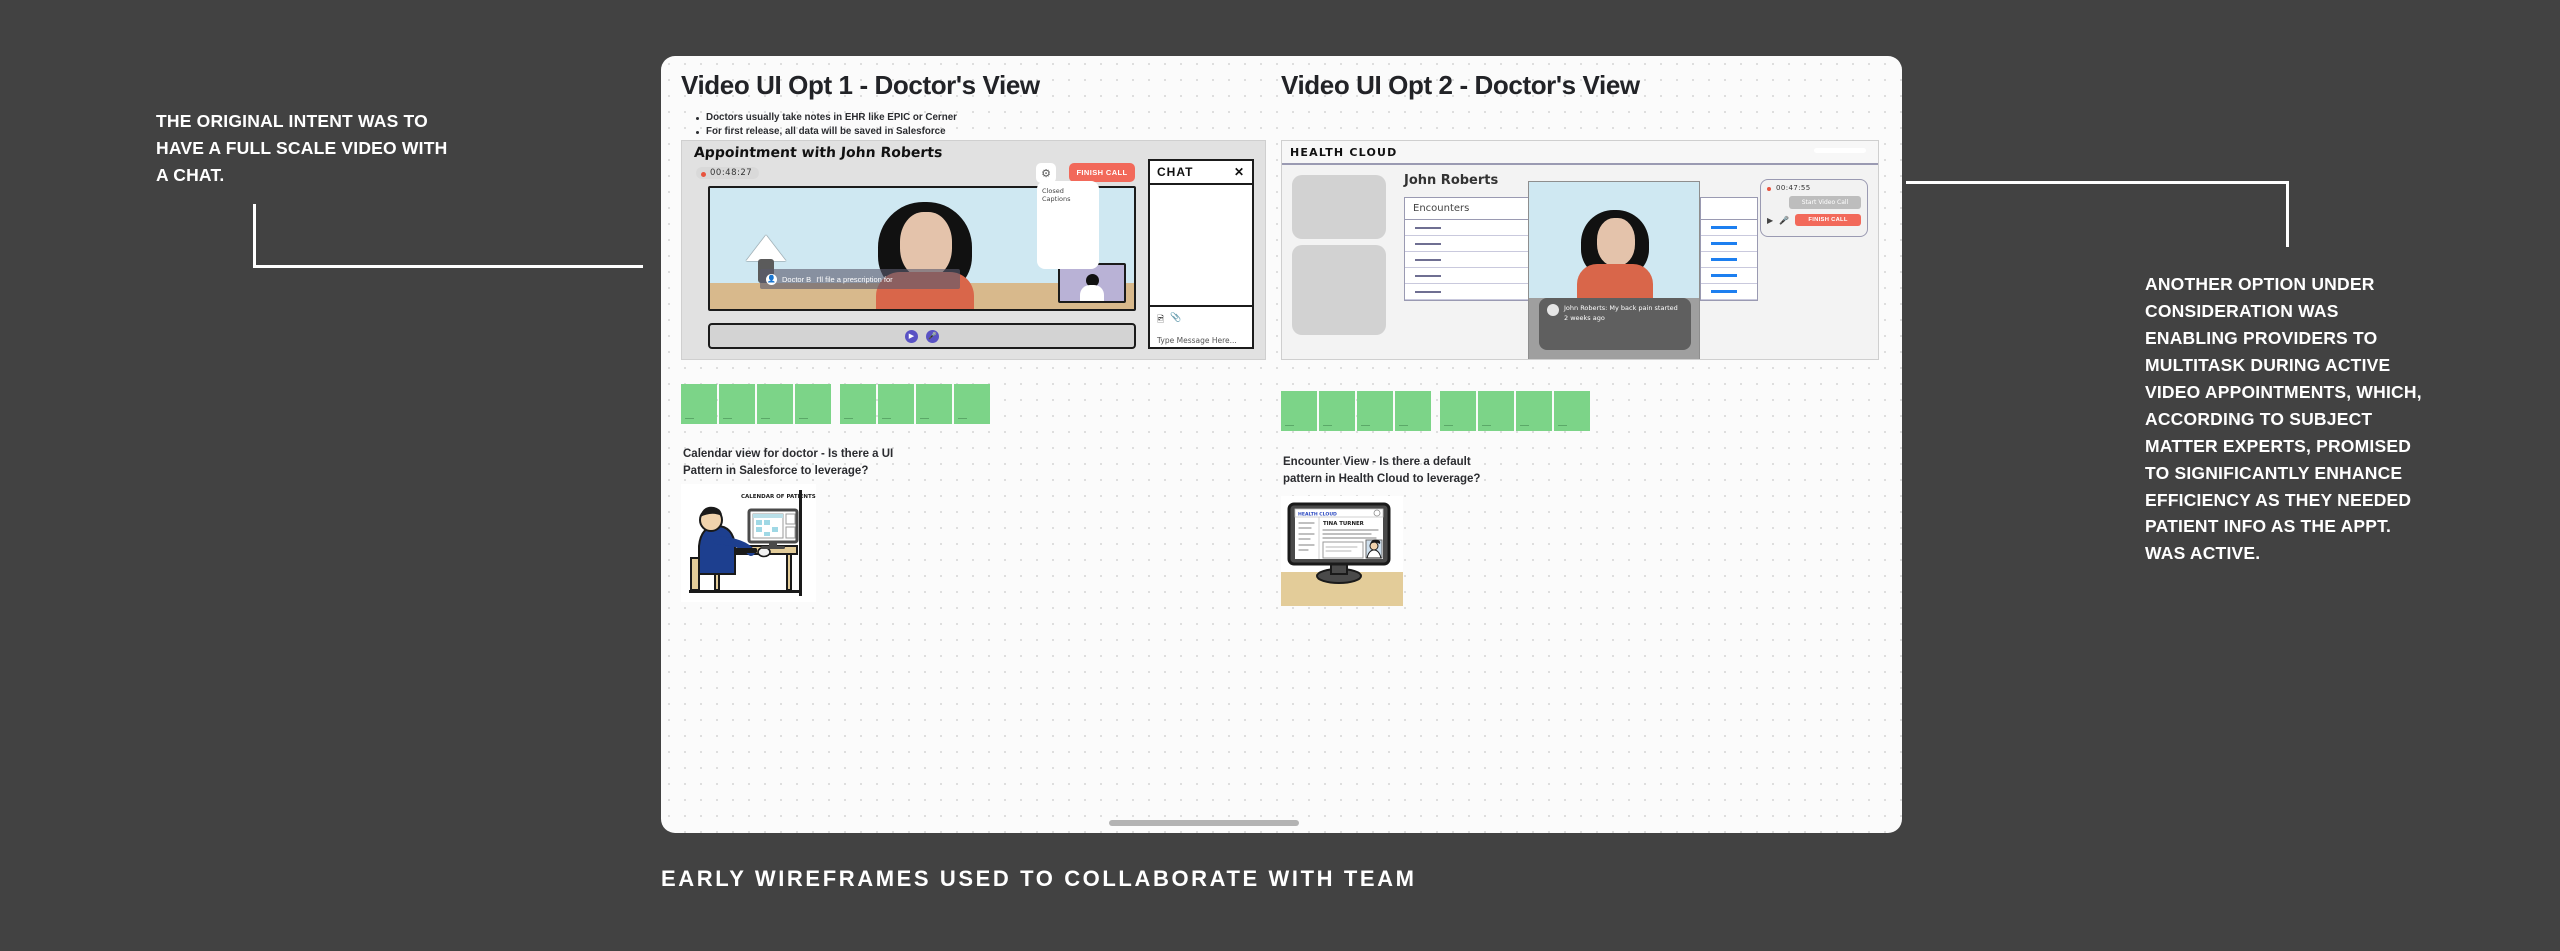  What do you see at coordinates (448, 266) in the screenshot?
I see `connector-left-horizontal` at bounding box center [448, 266].